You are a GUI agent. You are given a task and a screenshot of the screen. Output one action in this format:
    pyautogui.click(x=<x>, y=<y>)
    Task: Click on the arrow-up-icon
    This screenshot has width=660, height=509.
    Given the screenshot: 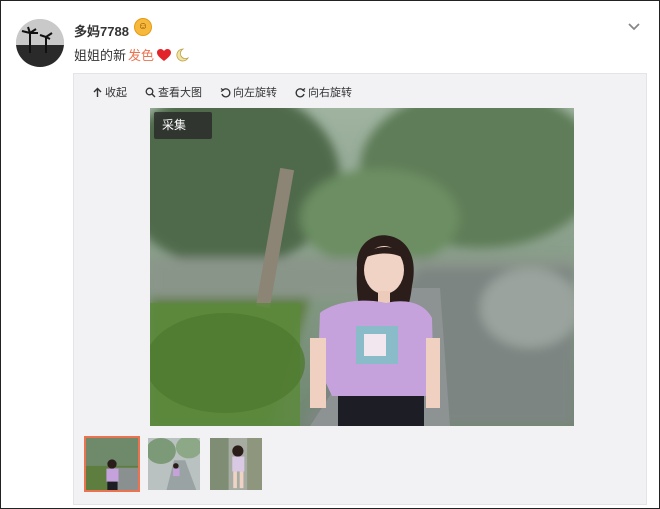 What is the action you would take?
    pyautogui.click(x=97, y=92)
    